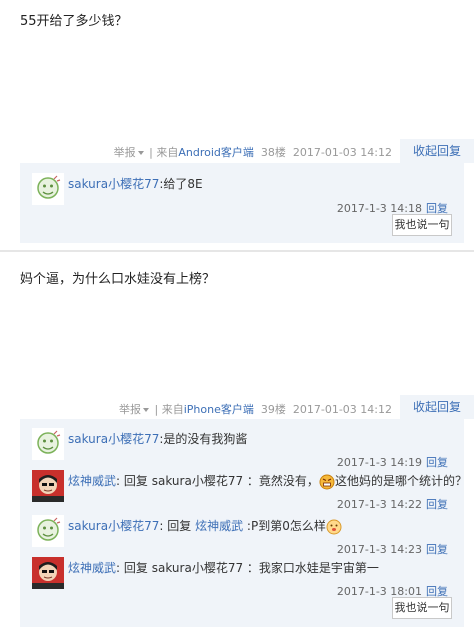 The height and width of the screenshot is (637, 474). I want to click on reply-item: sakura小樱花77:给了8E 2017-1-3 14:18 回复, so click(242, 194).